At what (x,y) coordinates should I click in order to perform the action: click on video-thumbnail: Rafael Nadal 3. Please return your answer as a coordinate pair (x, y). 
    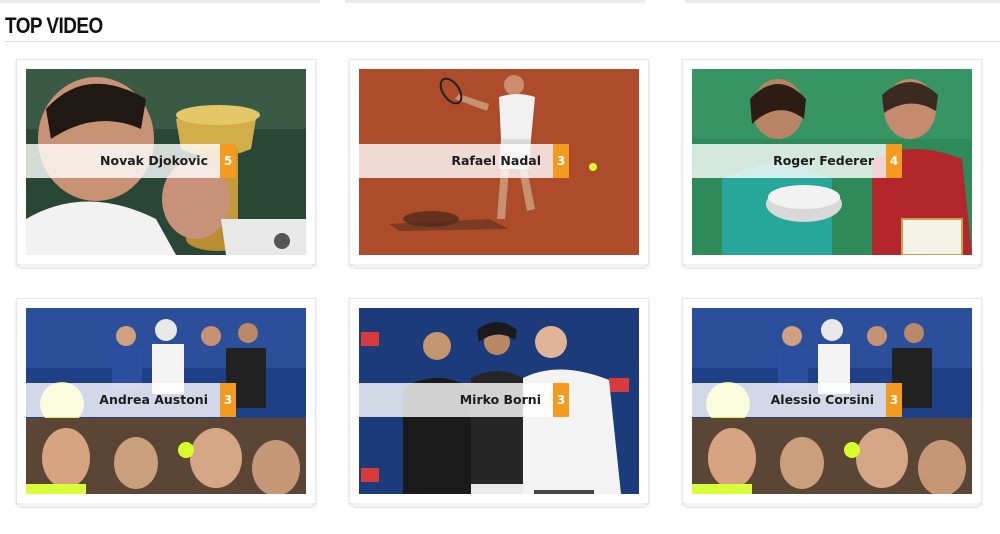
    Looking at the image, I should click on (499, 162).